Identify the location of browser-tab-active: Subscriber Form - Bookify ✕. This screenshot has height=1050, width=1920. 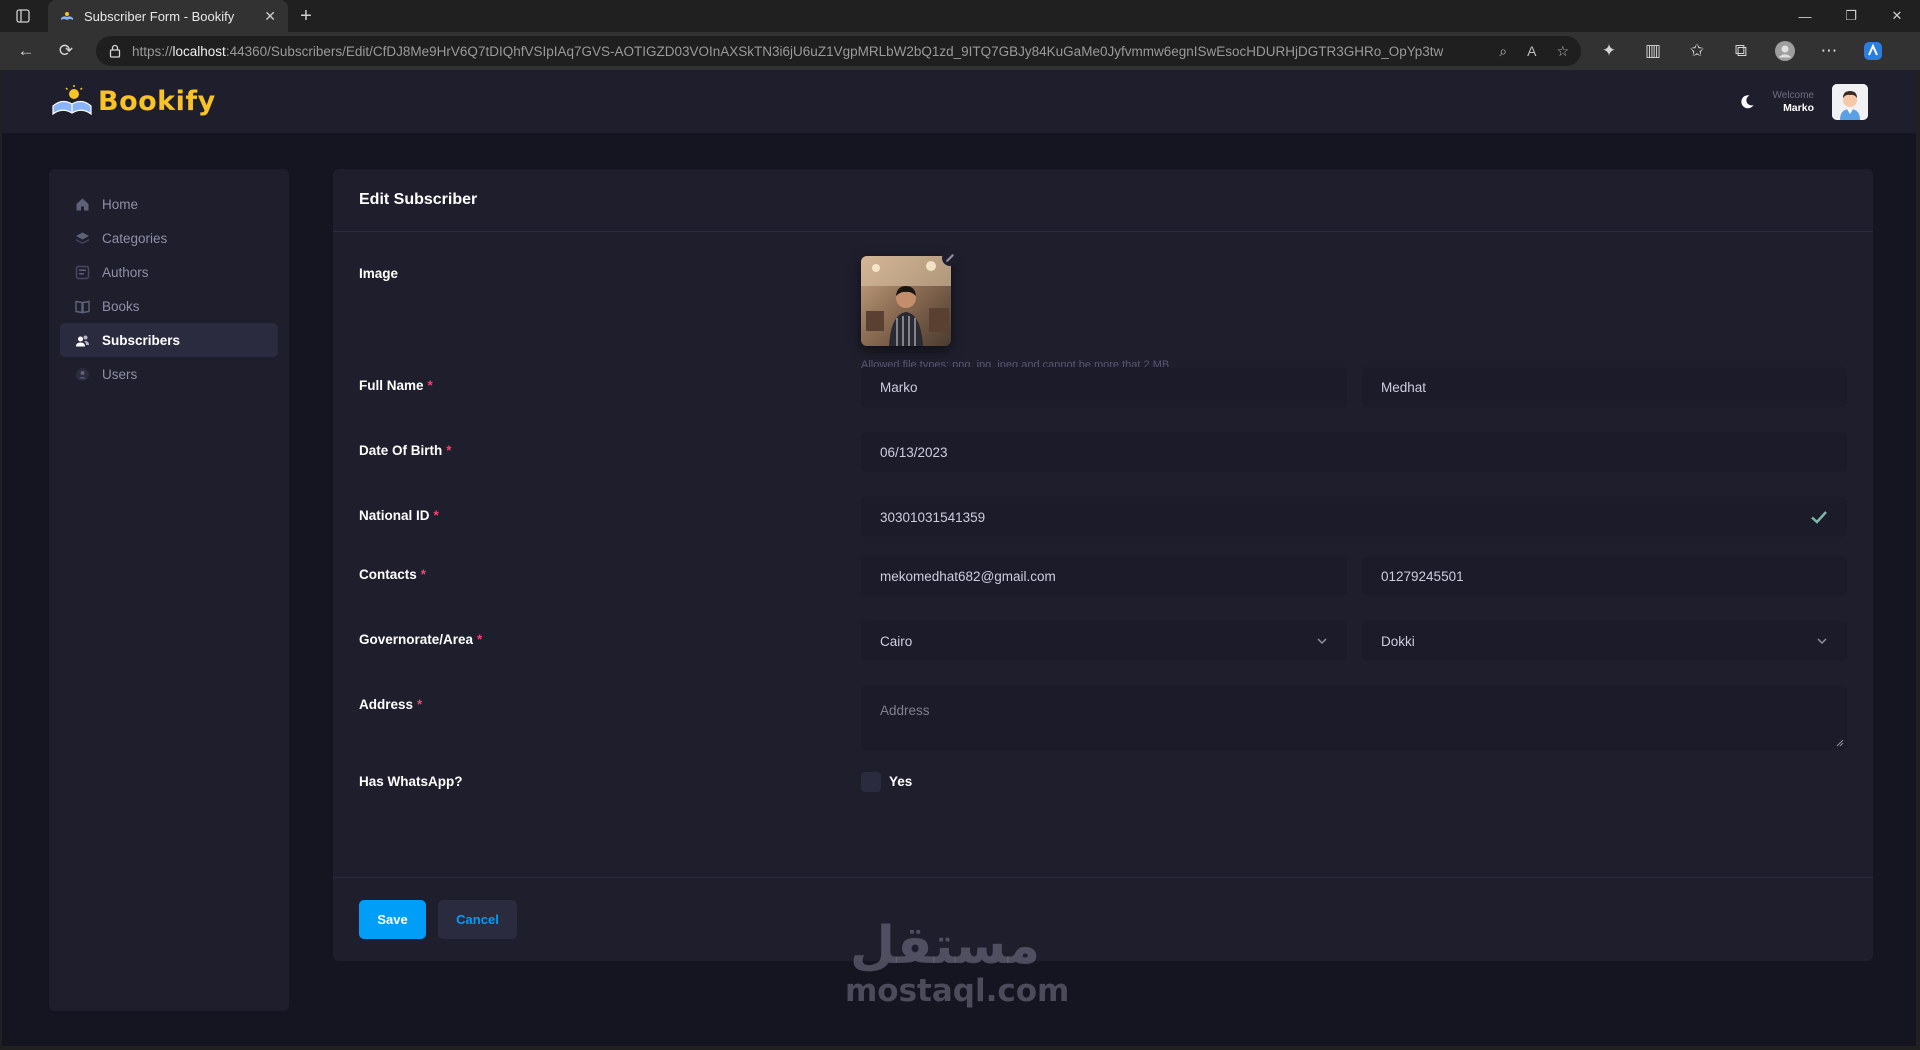
(168, 16).